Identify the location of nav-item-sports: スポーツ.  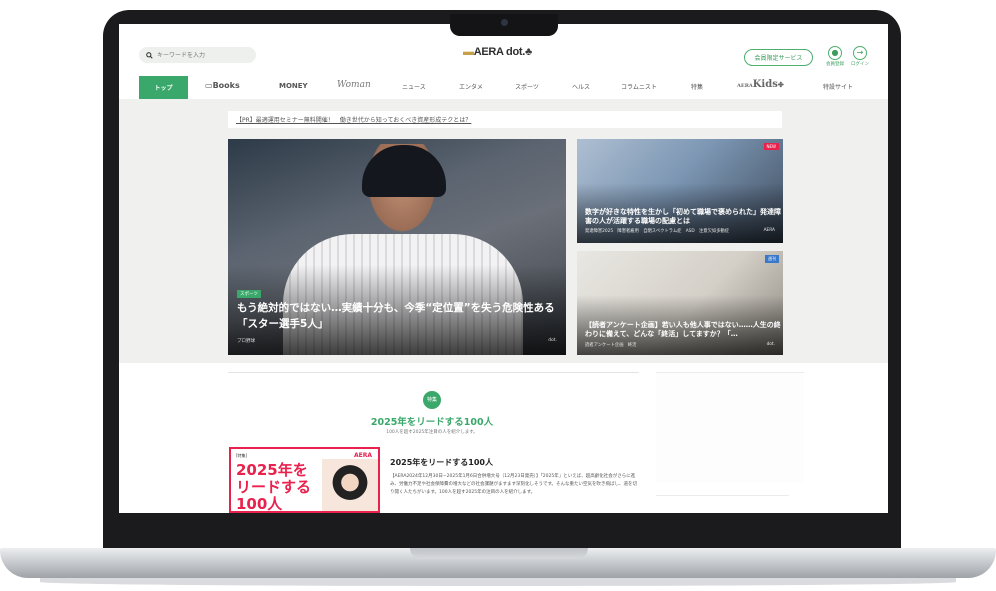
(527, 86).